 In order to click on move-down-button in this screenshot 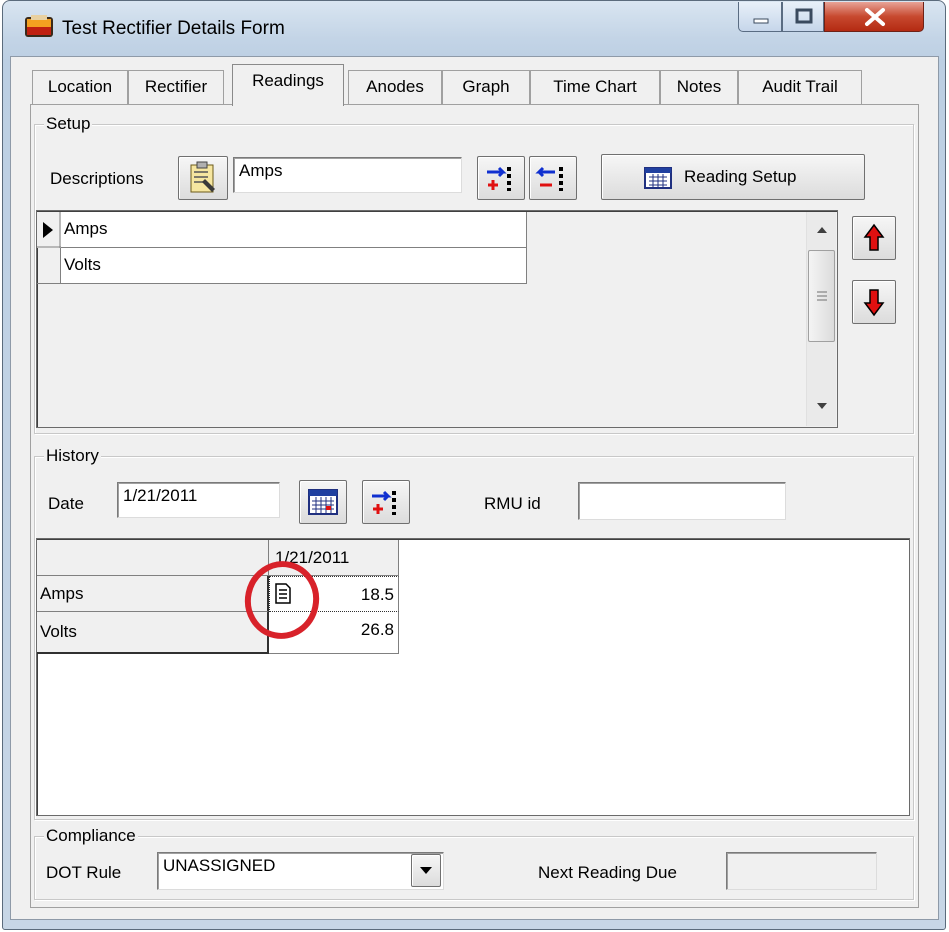, I will do `click(874, 302)`.